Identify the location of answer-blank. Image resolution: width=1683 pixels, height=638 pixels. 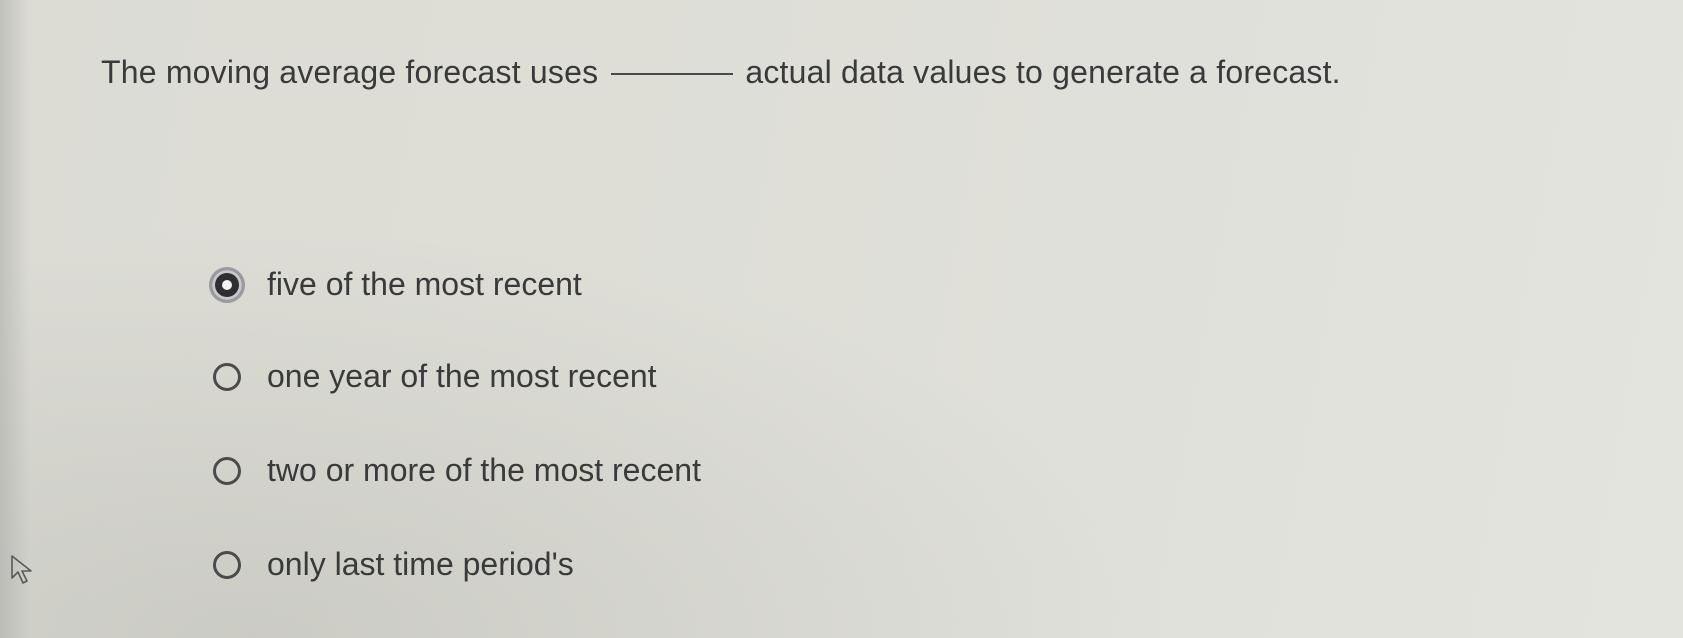
(672, 74).